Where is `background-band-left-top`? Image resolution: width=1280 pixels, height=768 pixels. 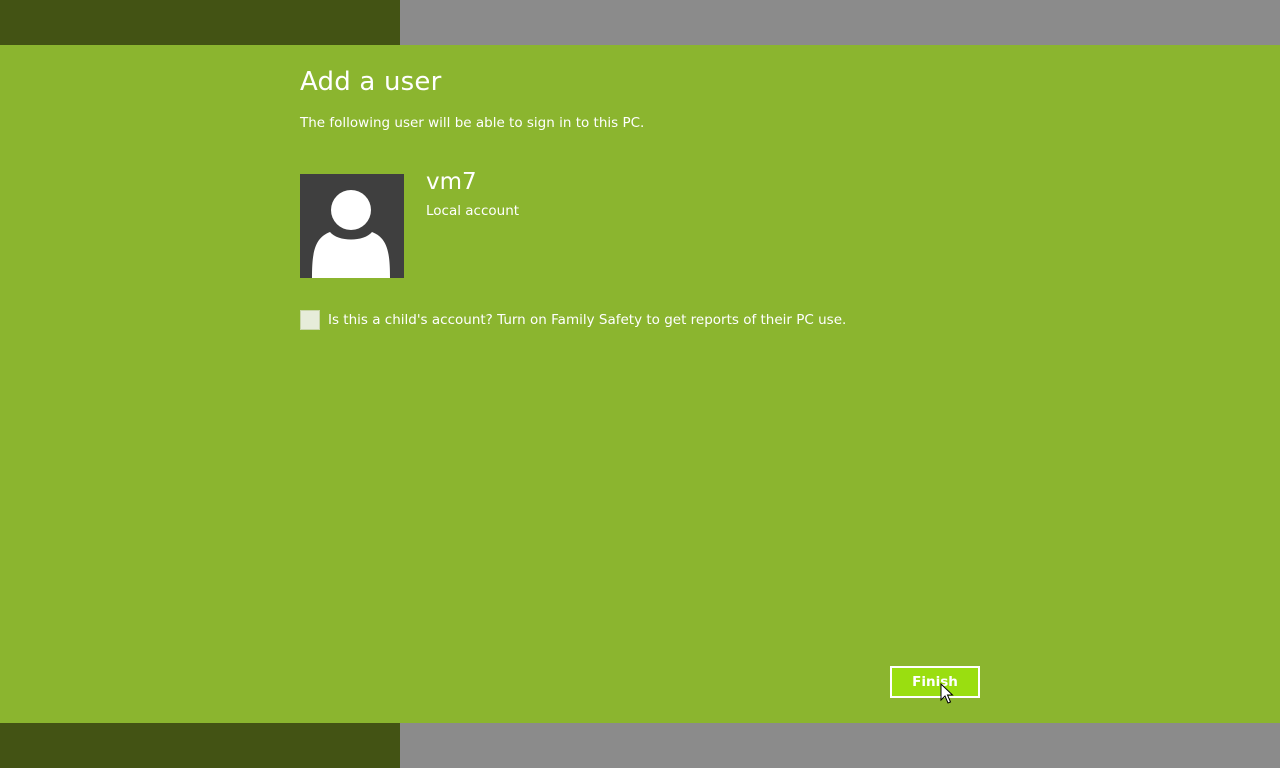 background-band-left-top is located at coordinates (200, 22).